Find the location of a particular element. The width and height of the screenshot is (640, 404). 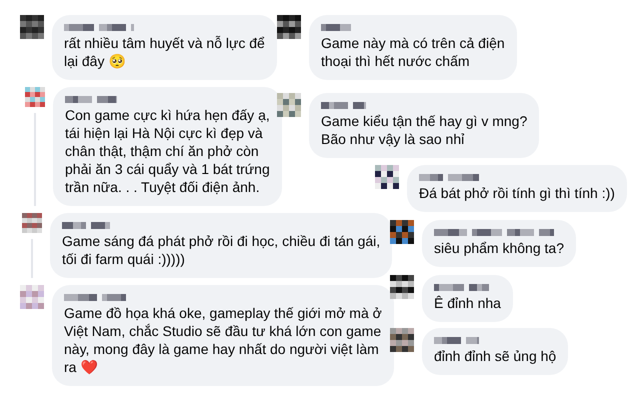

comment-text: tối đi farm quái :))))) is located at coordinates (124, 259).